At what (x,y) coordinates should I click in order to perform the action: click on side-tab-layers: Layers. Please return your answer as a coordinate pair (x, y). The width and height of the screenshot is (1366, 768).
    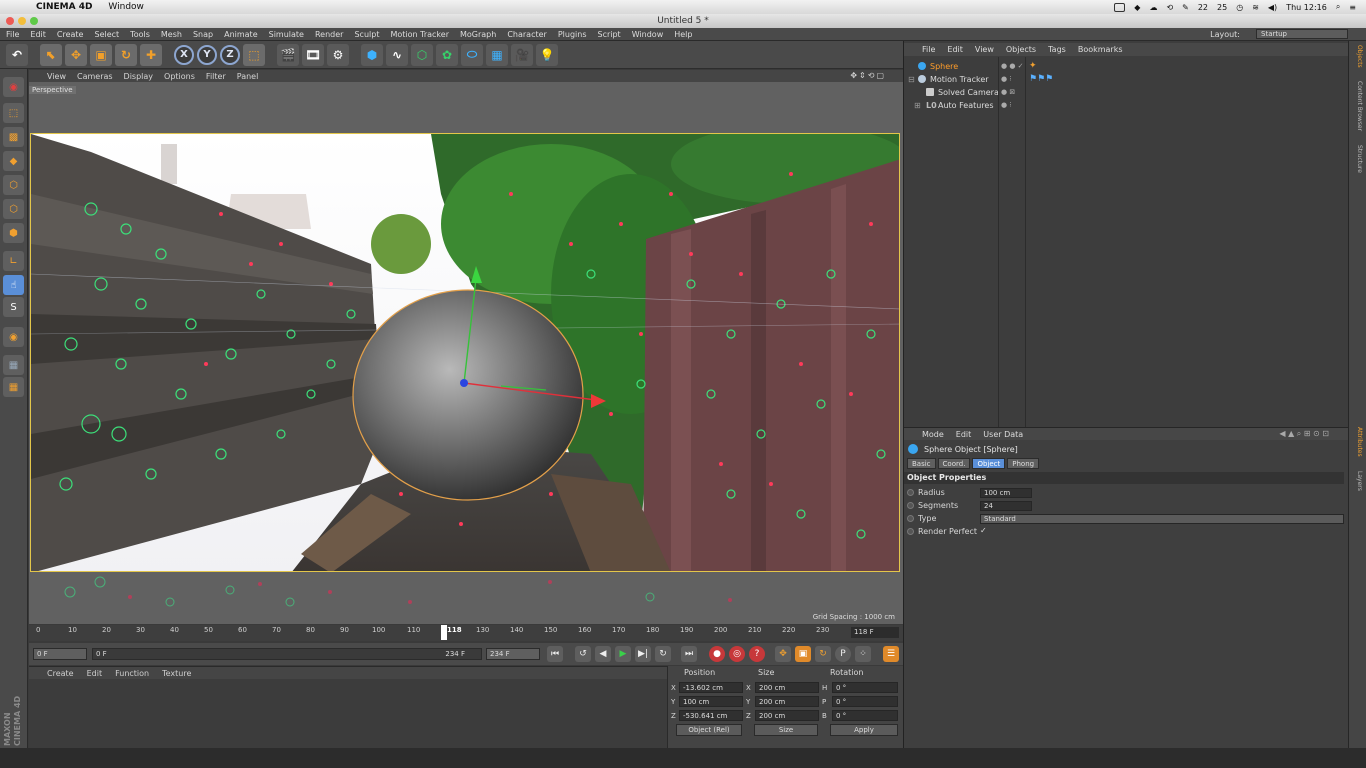
    Looking at the image, I should click on (1357, 481).